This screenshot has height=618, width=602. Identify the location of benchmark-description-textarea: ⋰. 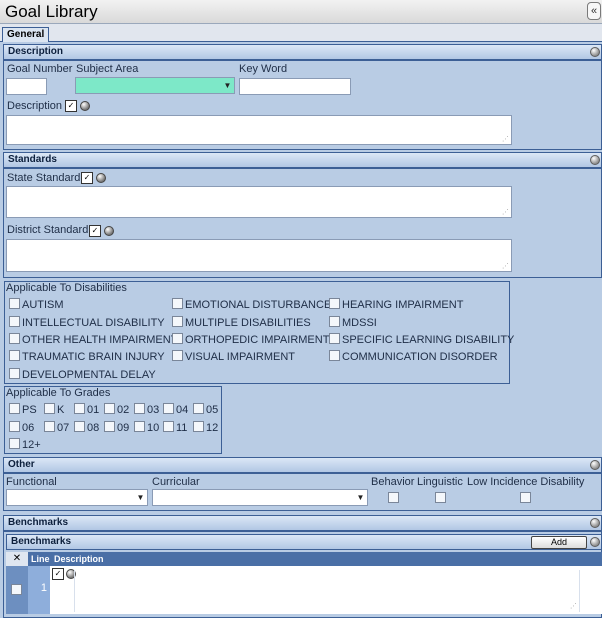
(327, 591).